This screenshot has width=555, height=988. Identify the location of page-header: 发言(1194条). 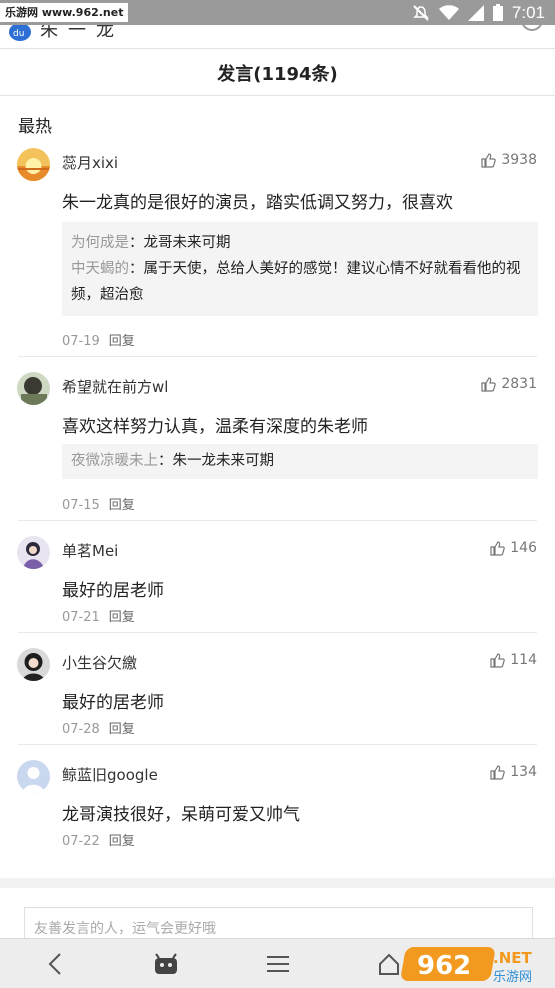
(277, 73).